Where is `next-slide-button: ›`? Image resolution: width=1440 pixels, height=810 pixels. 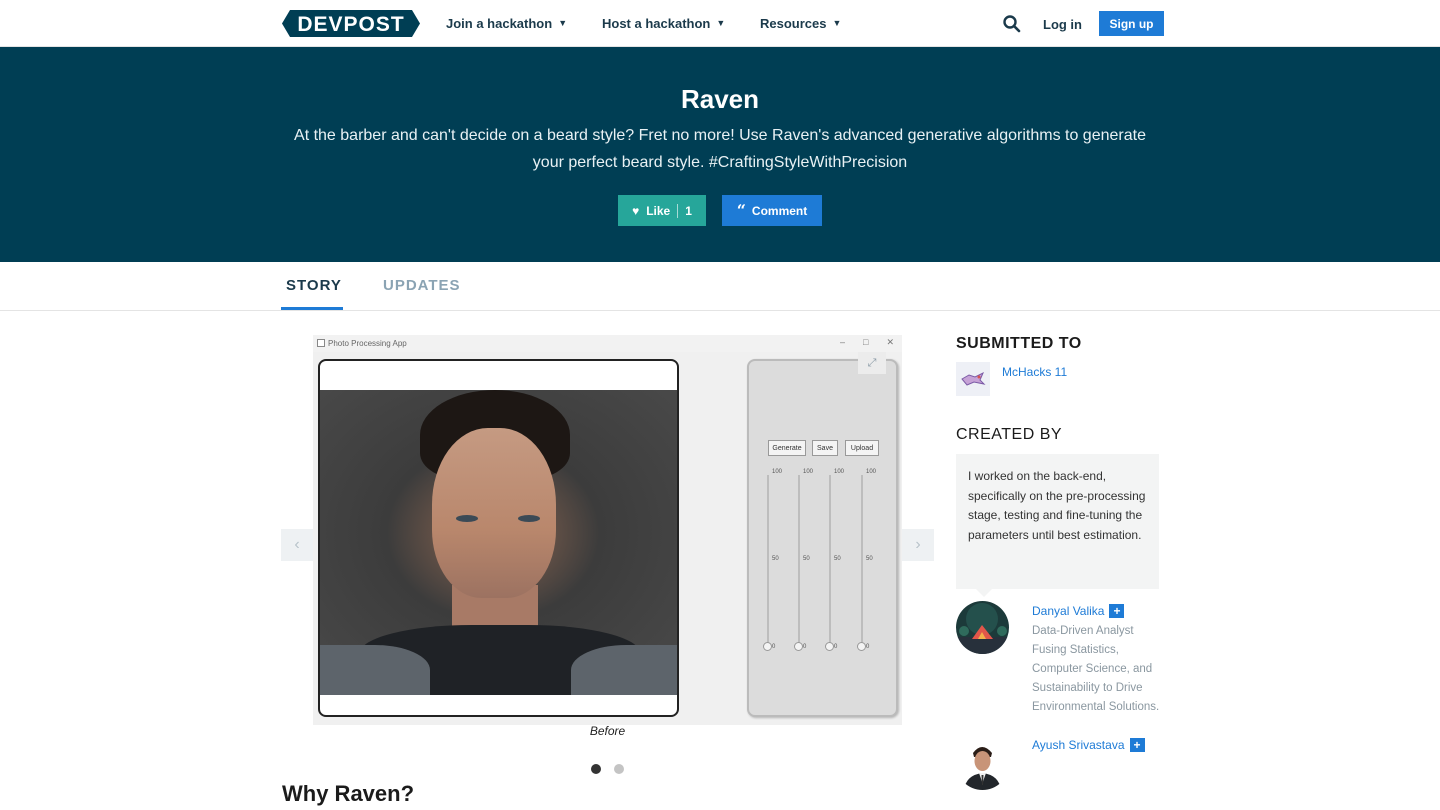
next-slide-button: › is located at coordinates (918, 545).